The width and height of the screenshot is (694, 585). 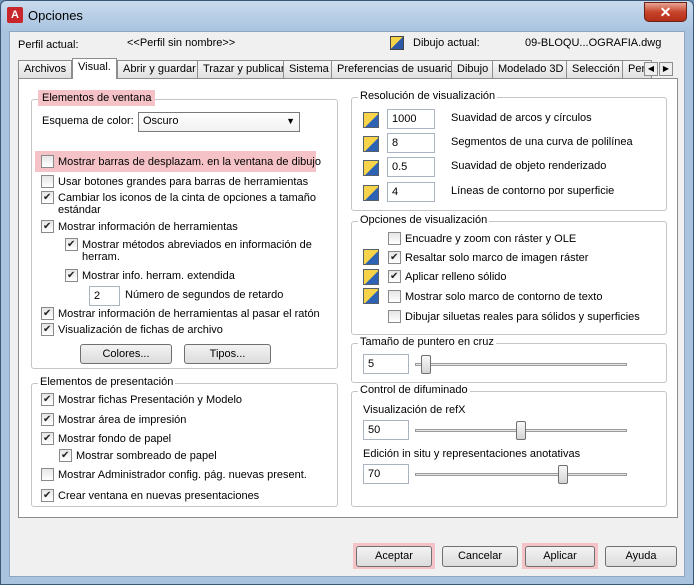 What do you see at coordinates (425, 364) in the screenshot?
I see `crosshair-size-slider` at bounding box center [425, 364].